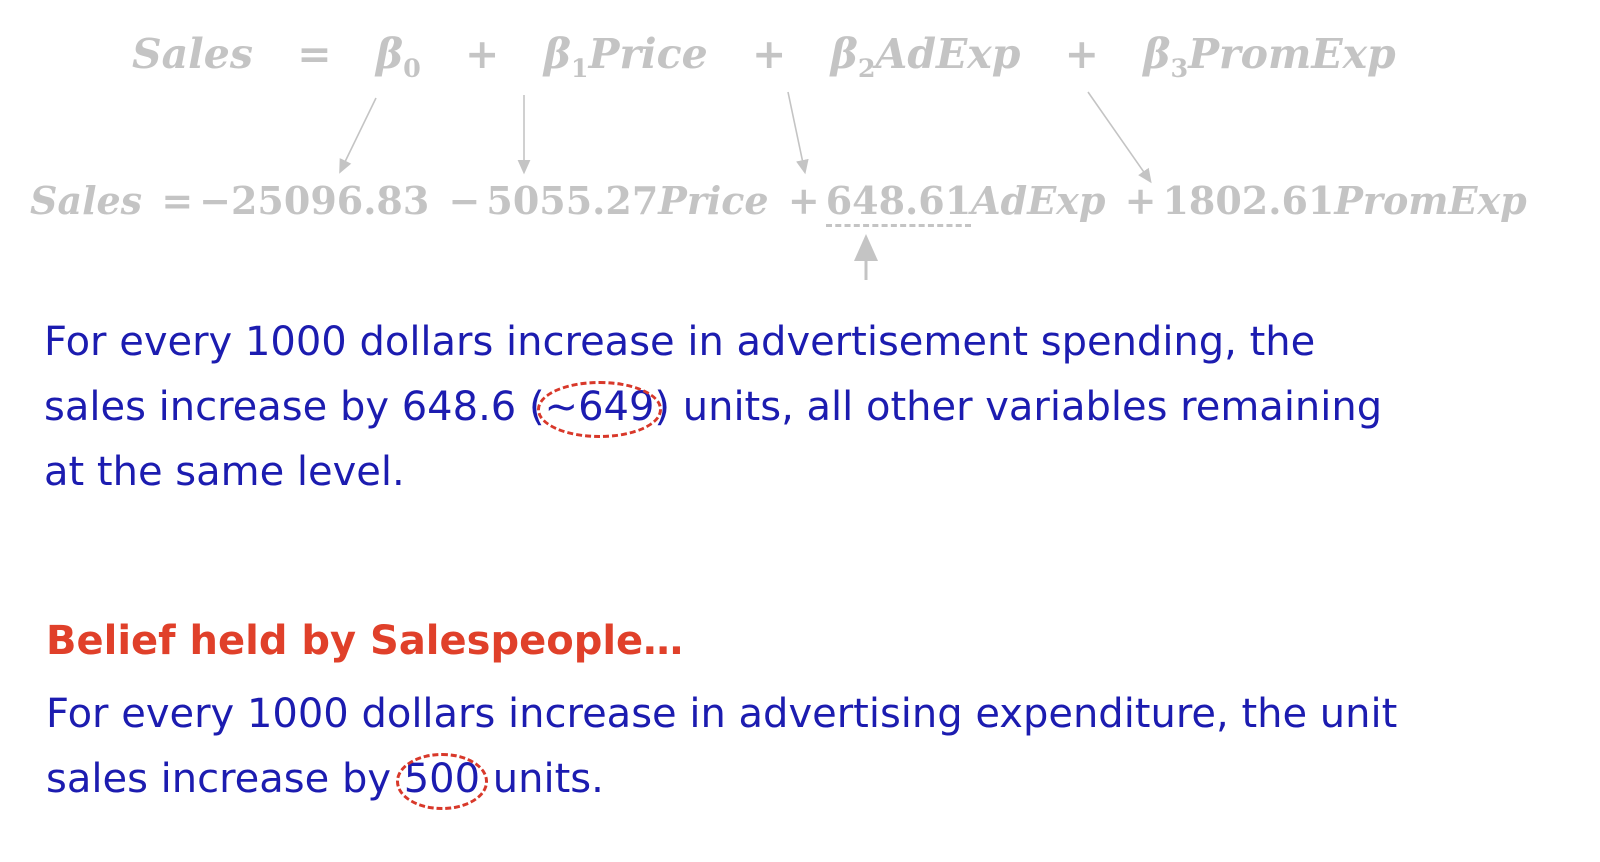 The width and height of the screenshot is (1600, 862). Describe the element at coordinates (769, 54) in the screenshot. I see `gm-plus-2: +` at that location.